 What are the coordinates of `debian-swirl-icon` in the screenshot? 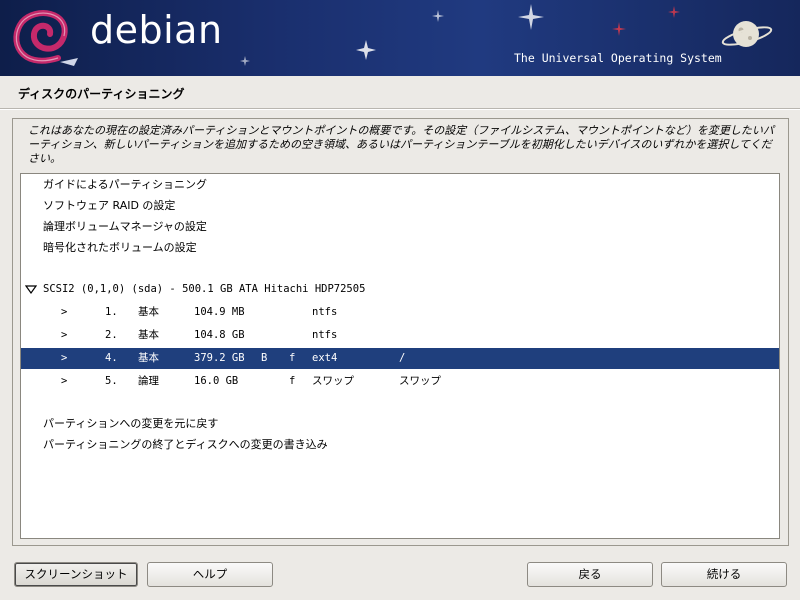 It's located at (45, 38).